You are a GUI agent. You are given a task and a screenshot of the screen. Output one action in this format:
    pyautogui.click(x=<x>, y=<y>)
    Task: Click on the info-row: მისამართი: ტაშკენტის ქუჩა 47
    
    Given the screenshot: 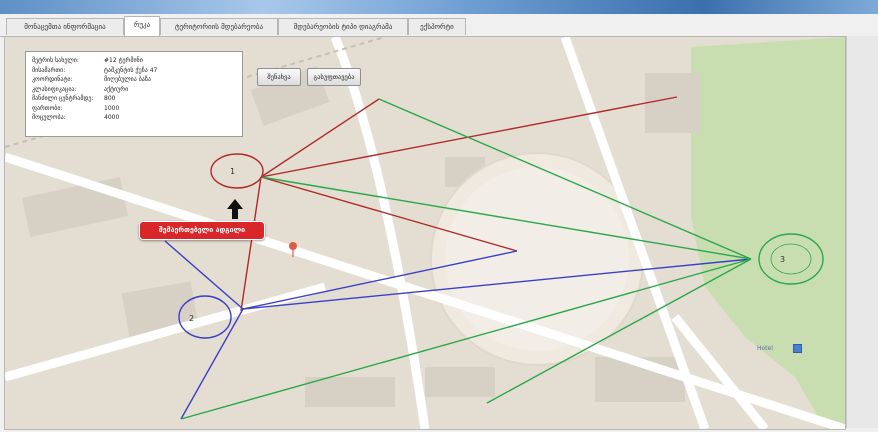 What is the action you would take?
    pyautogui.click(x=134, y=71)
    